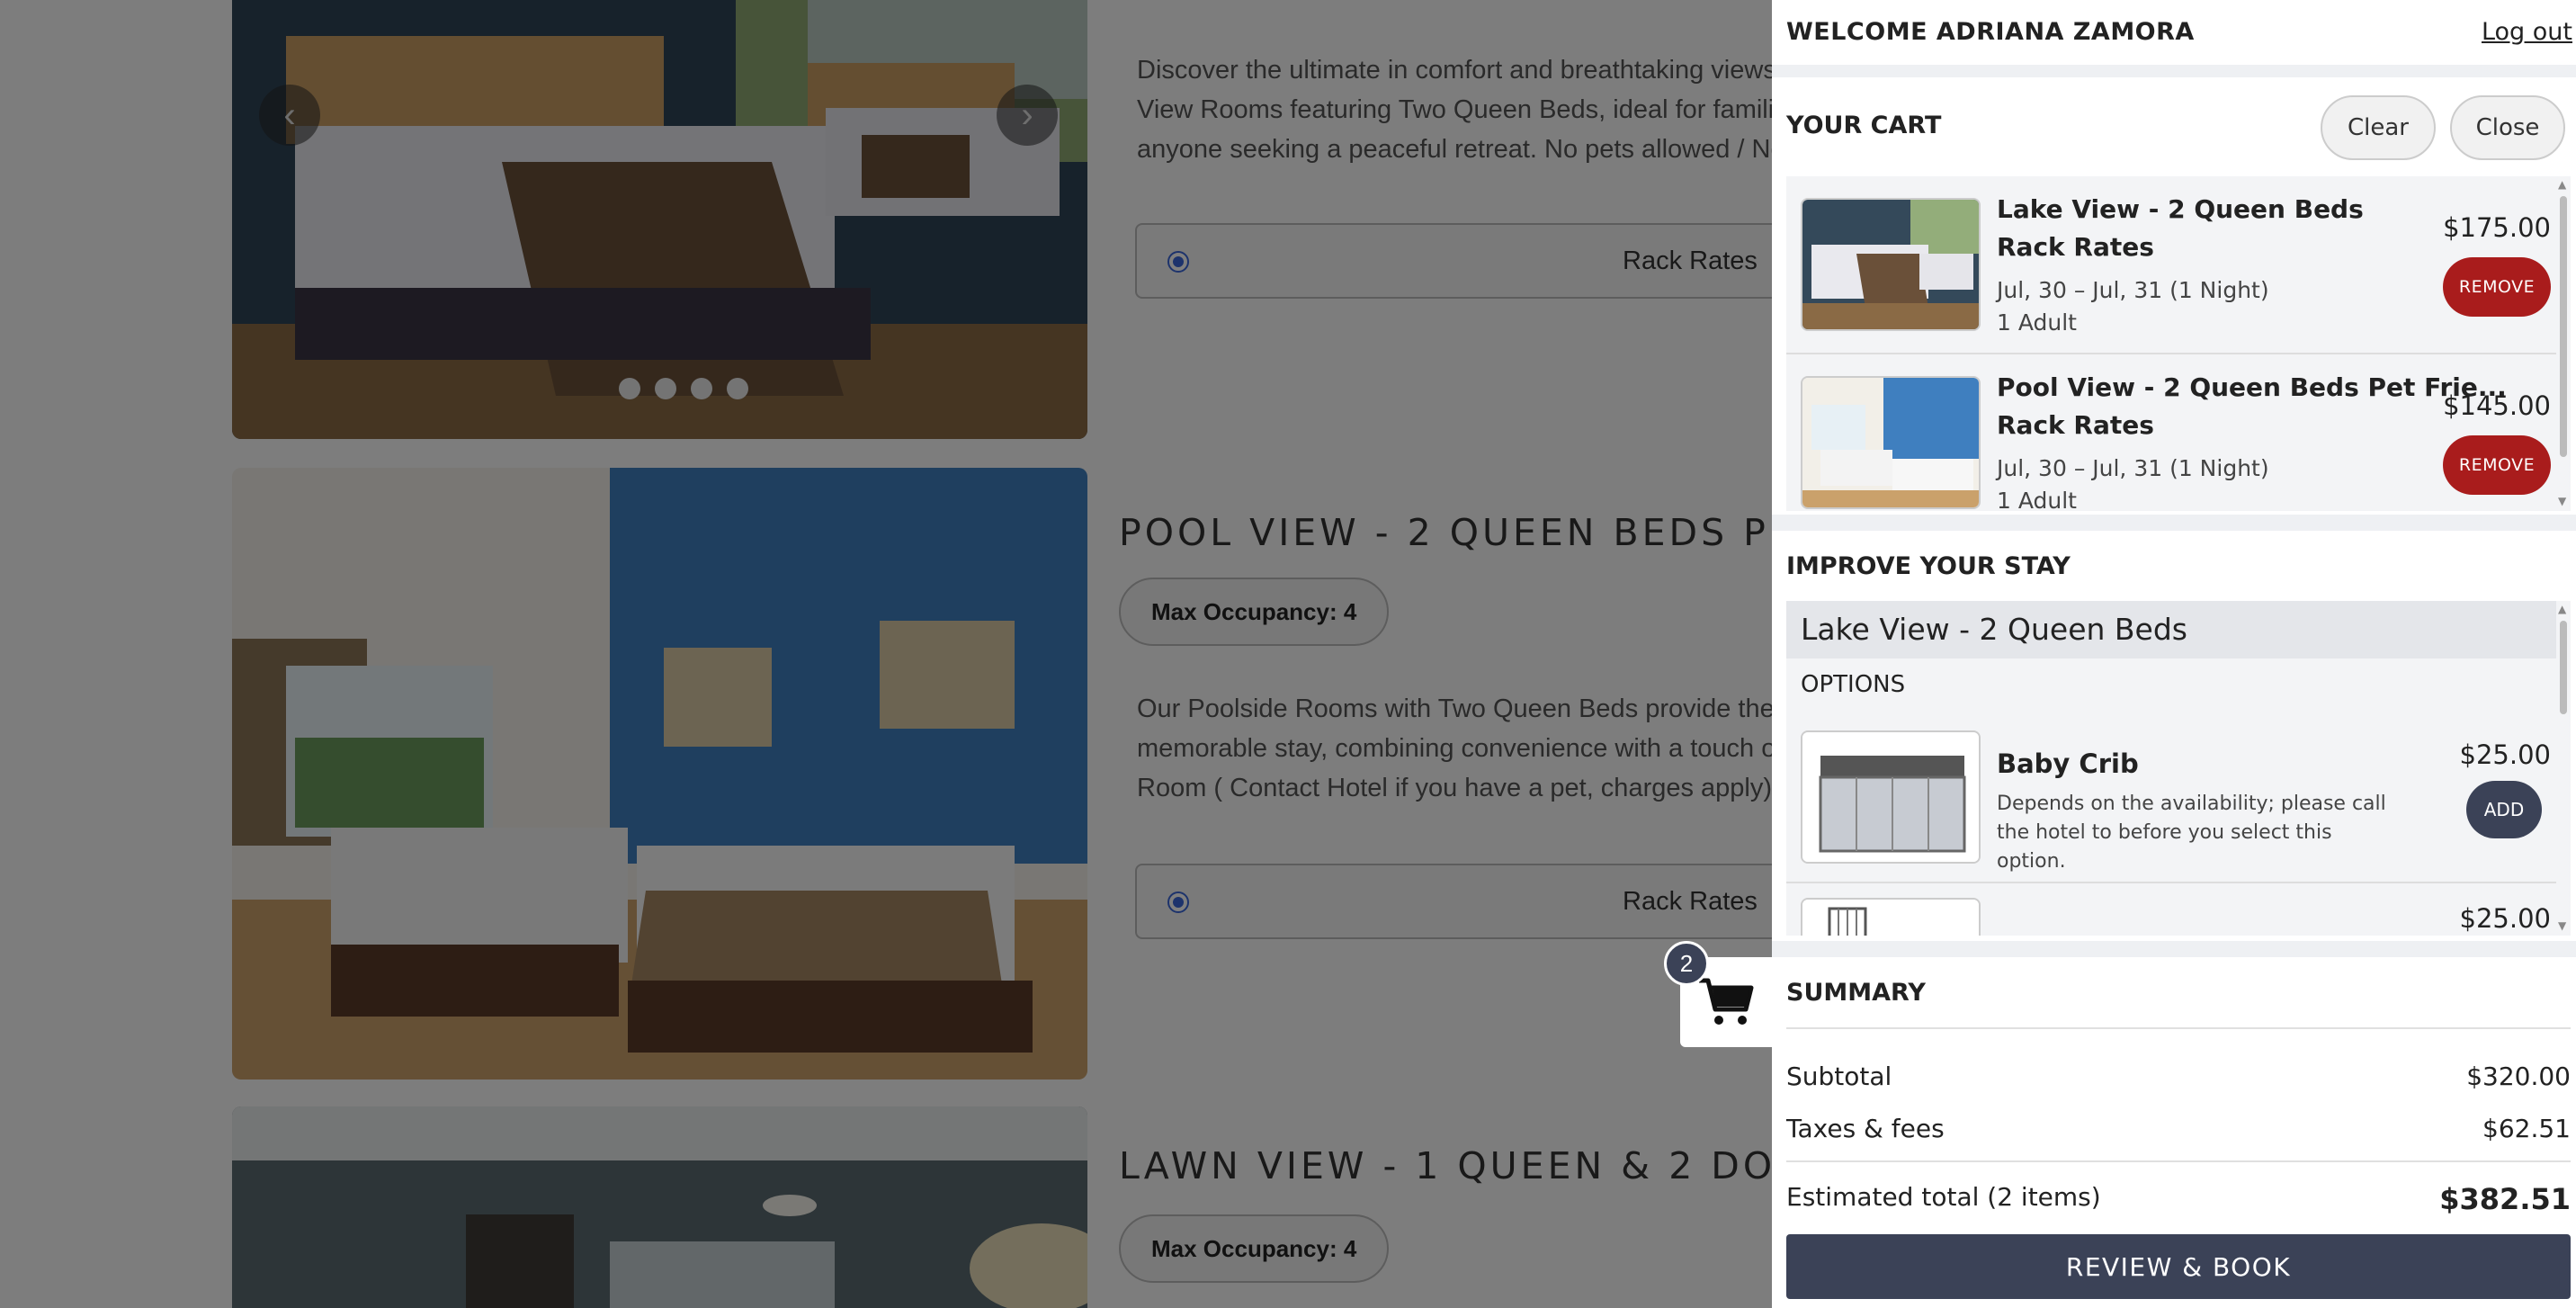 The height and width of the screenshot is (1308, 2576). Describe the element at coordinates (1726, 1001) in the screenshot. I see `shopping-cart-icon` at that location.